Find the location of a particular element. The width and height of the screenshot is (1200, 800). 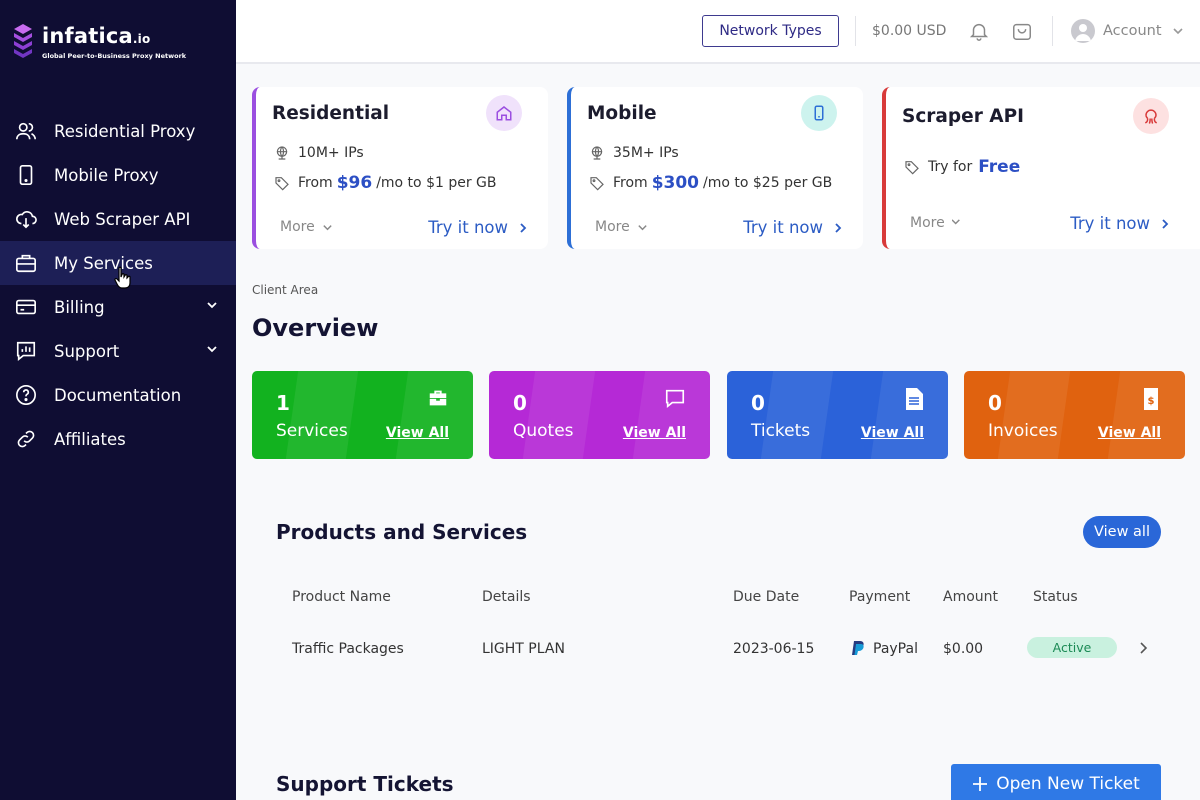

cell-details: LIGHT PLAN is located at coordinates (523, 649).